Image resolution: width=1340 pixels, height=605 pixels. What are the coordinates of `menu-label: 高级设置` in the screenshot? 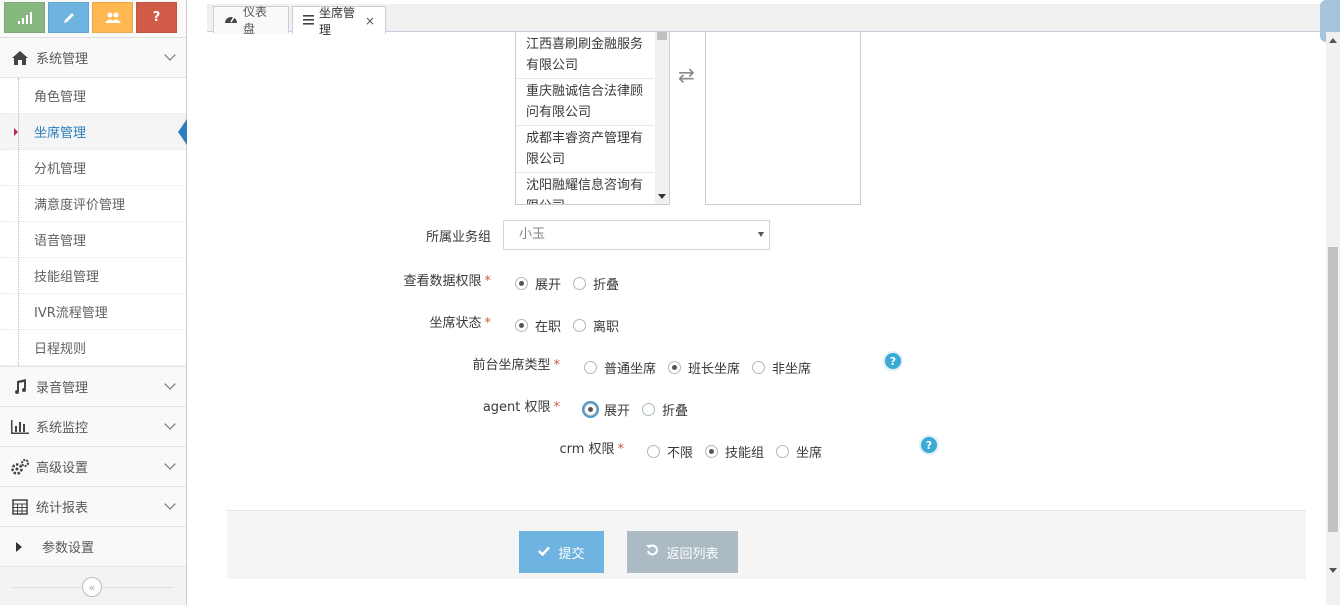 It's located at (62, 468).